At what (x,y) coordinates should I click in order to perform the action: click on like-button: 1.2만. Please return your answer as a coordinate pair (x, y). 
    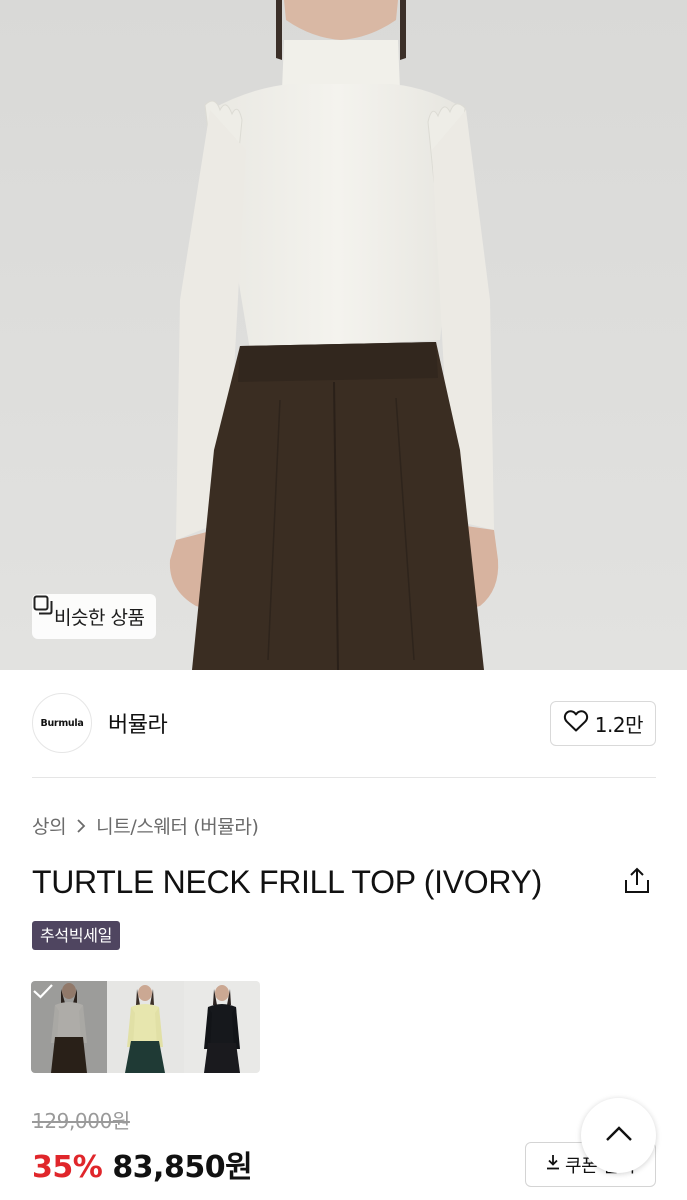
    Looking at the image, I should click on (602, 723).